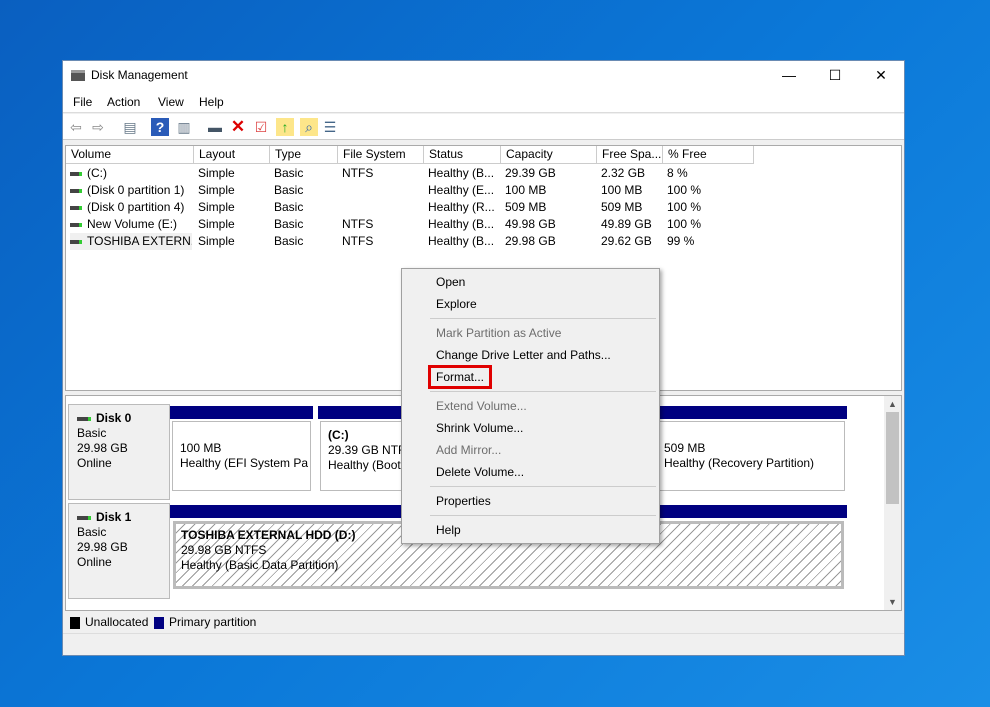 The height and width of the screenshot is (707, 990). What do you see at coordinates (530, 224) in the screenshot?
I see `table-cell: 49.98 GB` at bounding box center [530, 224].